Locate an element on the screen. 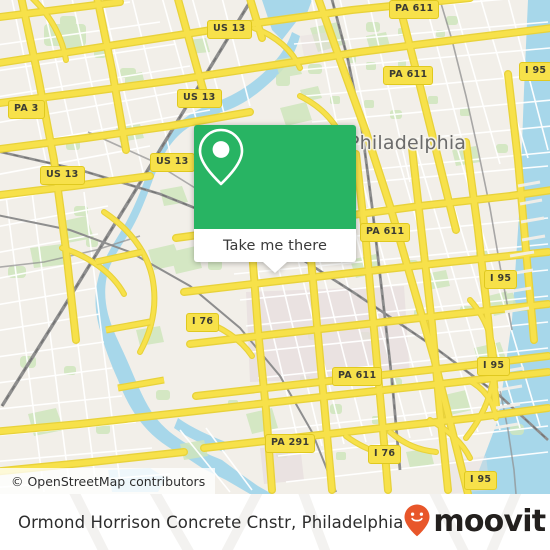  osm-attribution-text: © OpenStreetMap contributors is located at coordinates (108, 481).